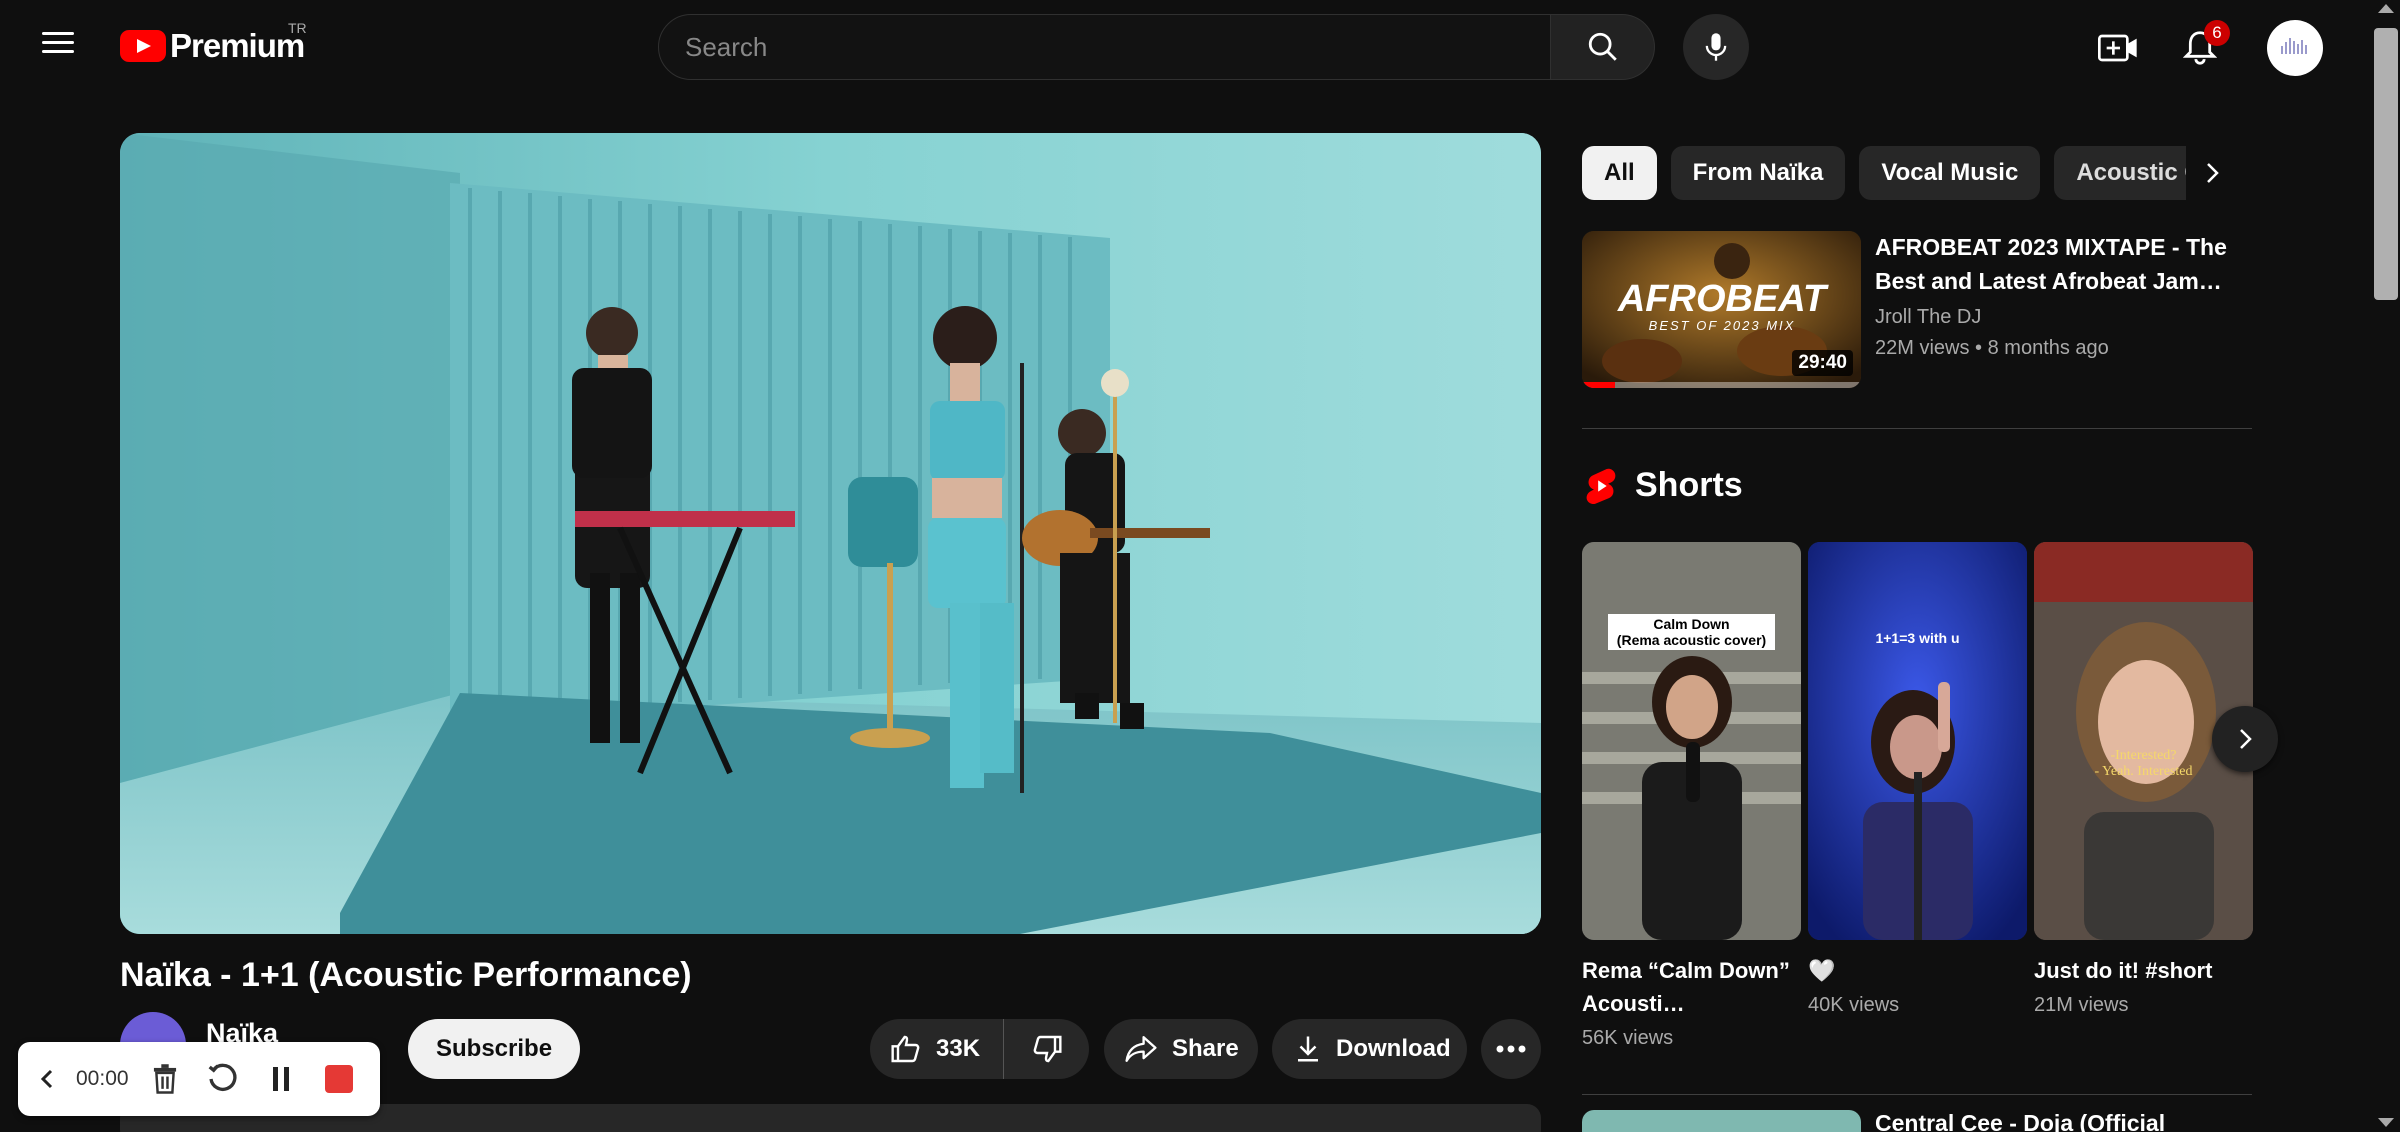 Image resolution: width=2400 pixels, height=1132 pixels. I want to click on video-duration: 29:40, so click(1822, 363).